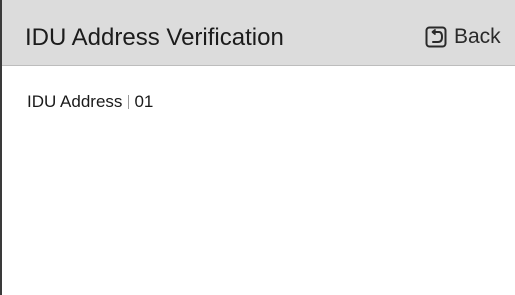  I want to click on back-label: Back, so click(477, 36).